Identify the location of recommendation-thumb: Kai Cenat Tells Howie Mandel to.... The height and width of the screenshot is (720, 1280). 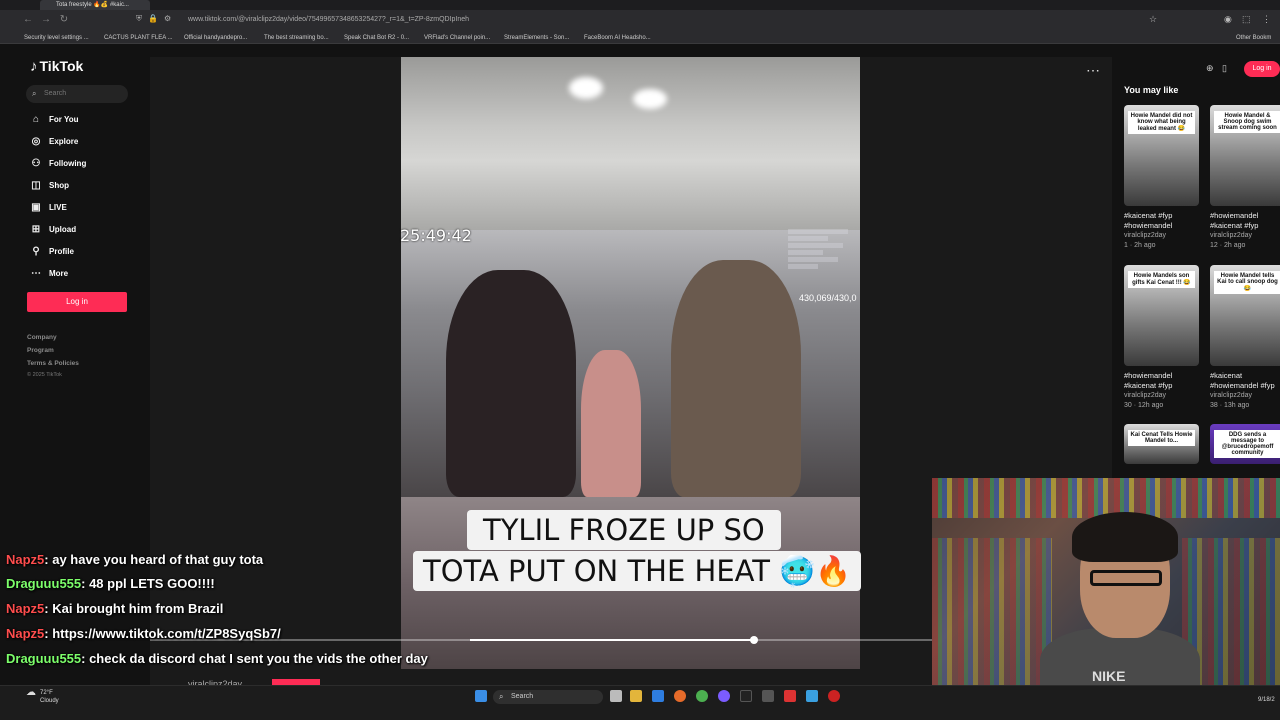
(1161, 444).